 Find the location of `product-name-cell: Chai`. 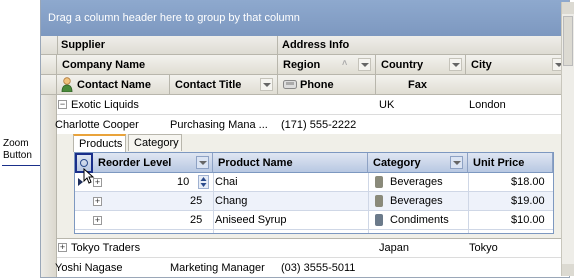

product-name-cell: Chai is located at coordinates (226, 182).